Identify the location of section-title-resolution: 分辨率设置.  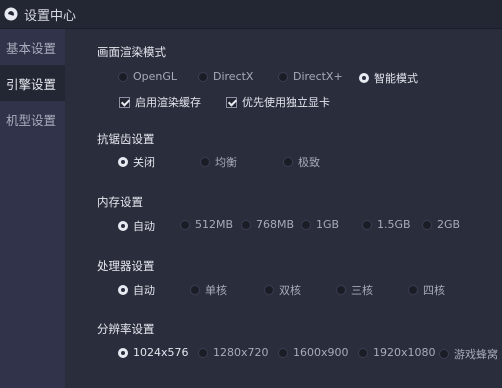
(126, 329).